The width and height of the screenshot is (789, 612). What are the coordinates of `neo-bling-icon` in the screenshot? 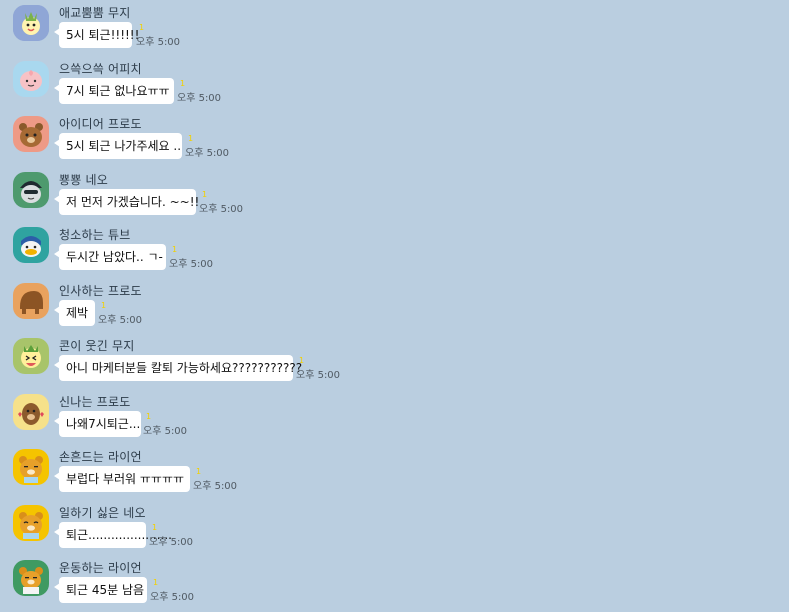 It's located at (31, 190).